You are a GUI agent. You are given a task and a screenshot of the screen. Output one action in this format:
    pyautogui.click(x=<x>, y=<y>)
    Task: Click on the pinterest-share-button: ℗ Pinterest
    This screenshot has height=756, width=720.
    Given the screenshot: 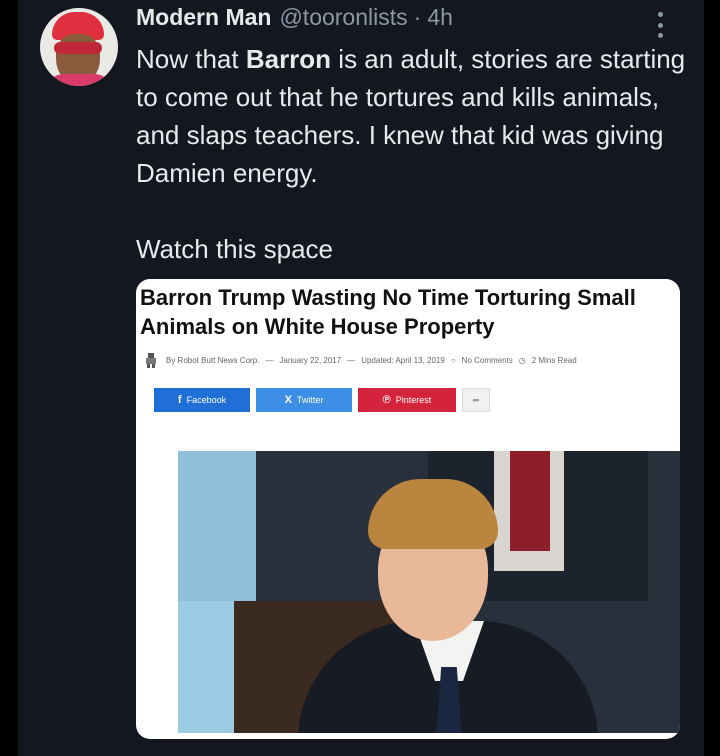 What is the action you would take?
    pyautogui.click(x=407, y=400)
    